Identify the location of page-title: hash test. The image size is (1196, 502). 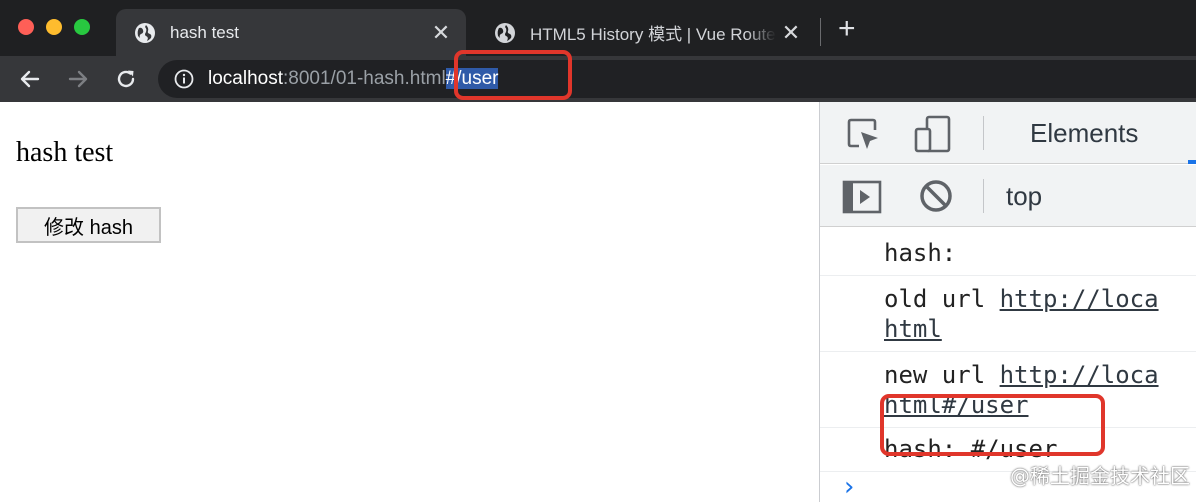
(65, 152).